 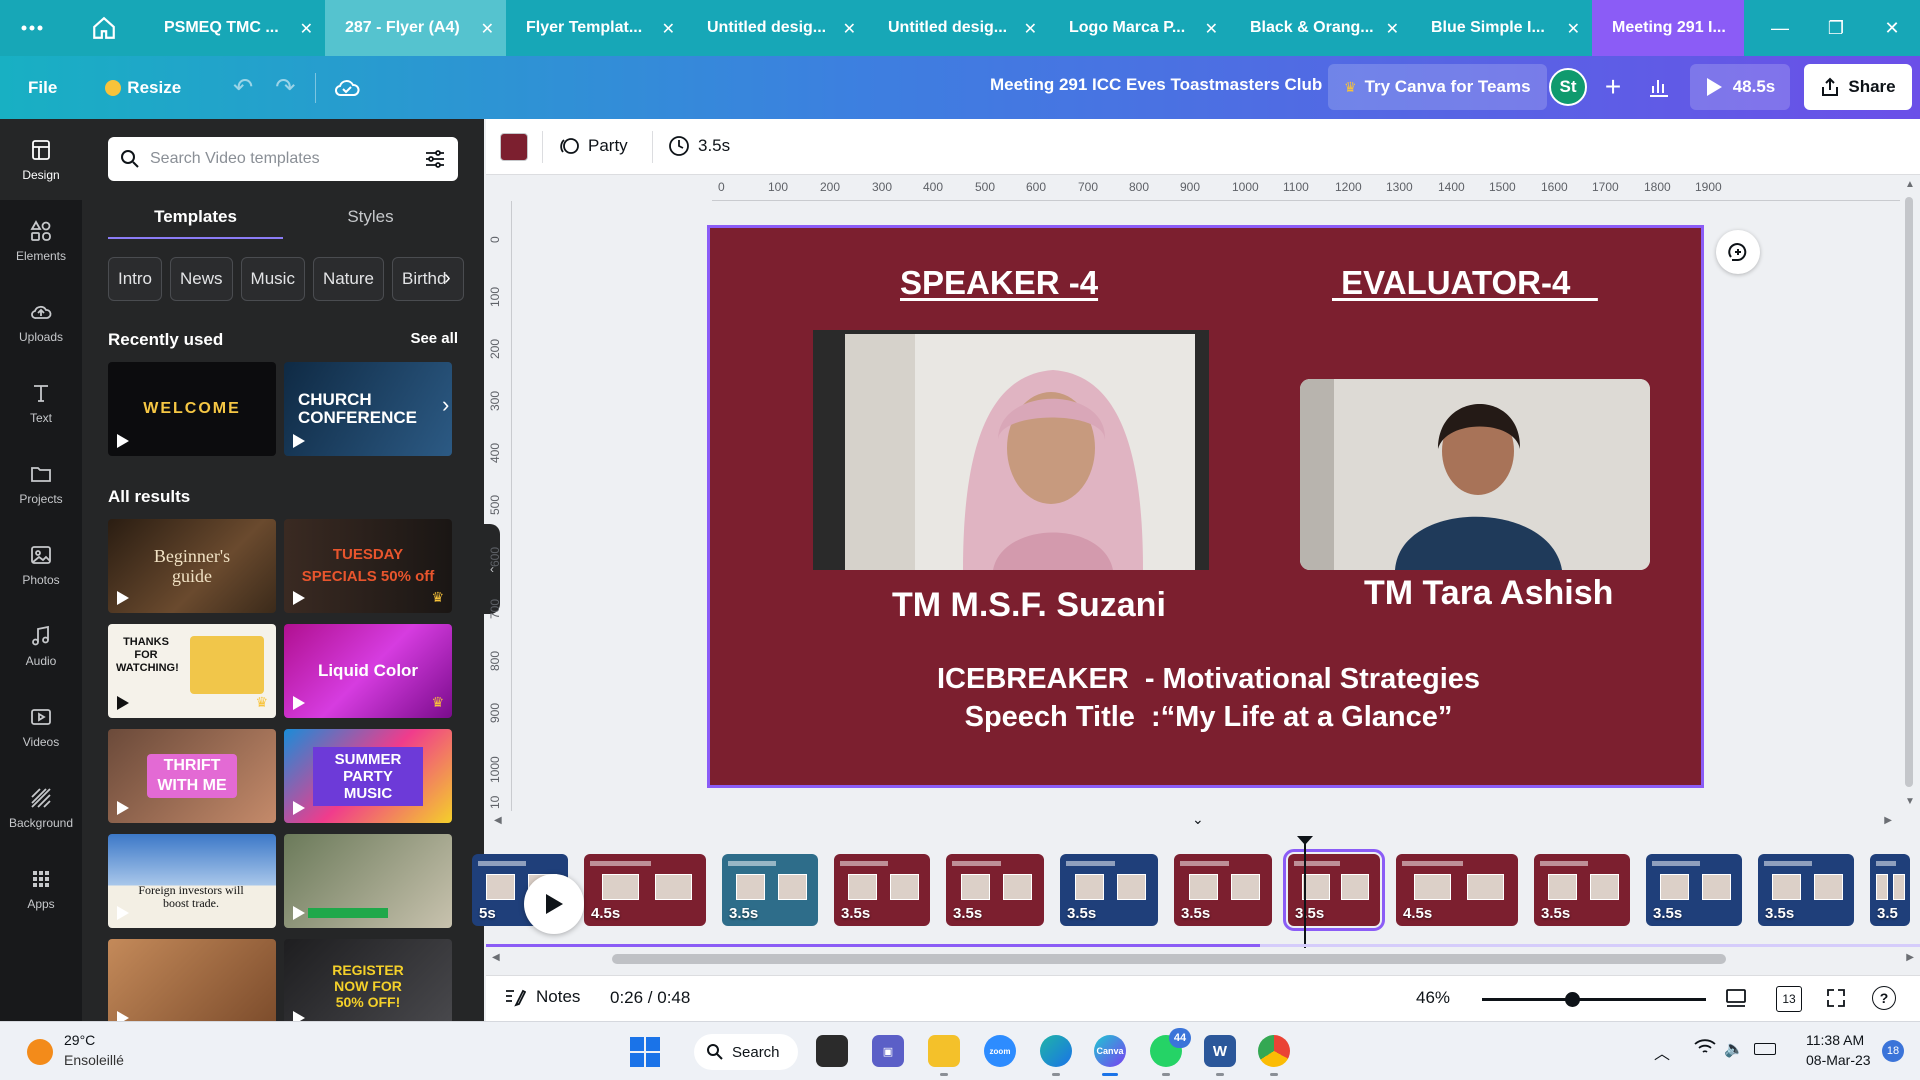 What do you see at coordinates (1110, 1055) in the screenshot?
I see `canva-icon: Canva` at bounding box center [1110, 1055].